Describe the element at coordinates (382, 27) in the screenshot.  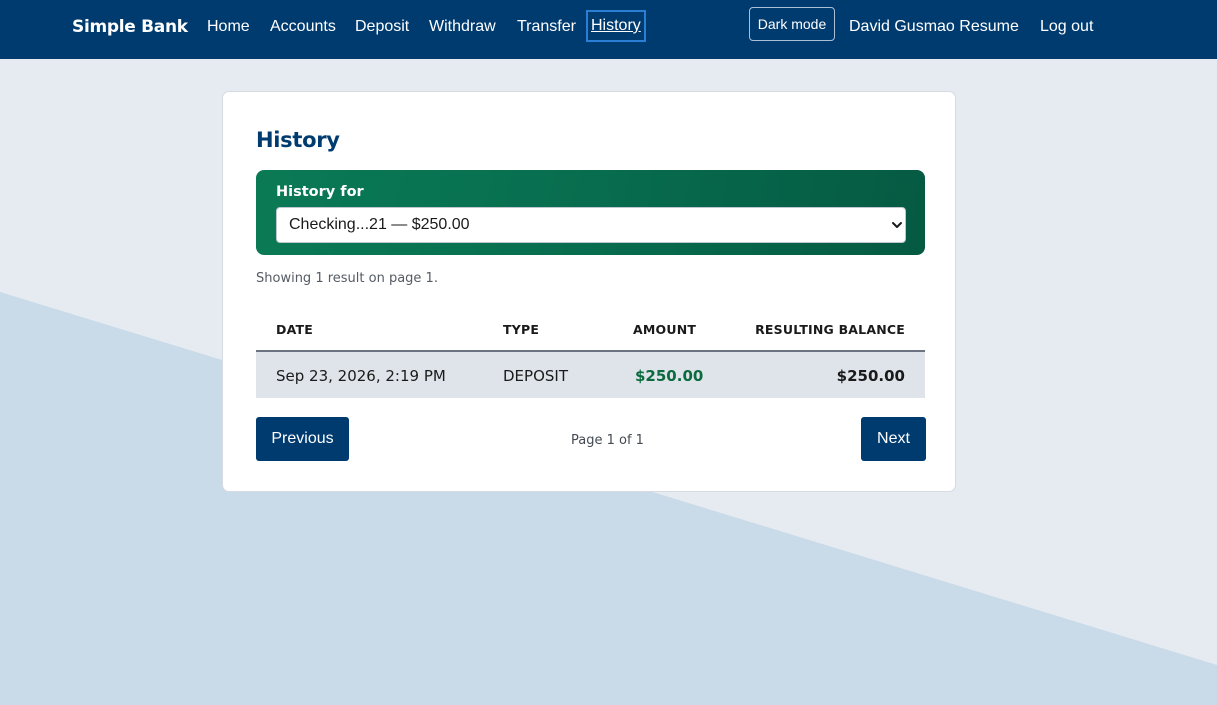
I see `nav-link-deposit: Deposit` at that location.